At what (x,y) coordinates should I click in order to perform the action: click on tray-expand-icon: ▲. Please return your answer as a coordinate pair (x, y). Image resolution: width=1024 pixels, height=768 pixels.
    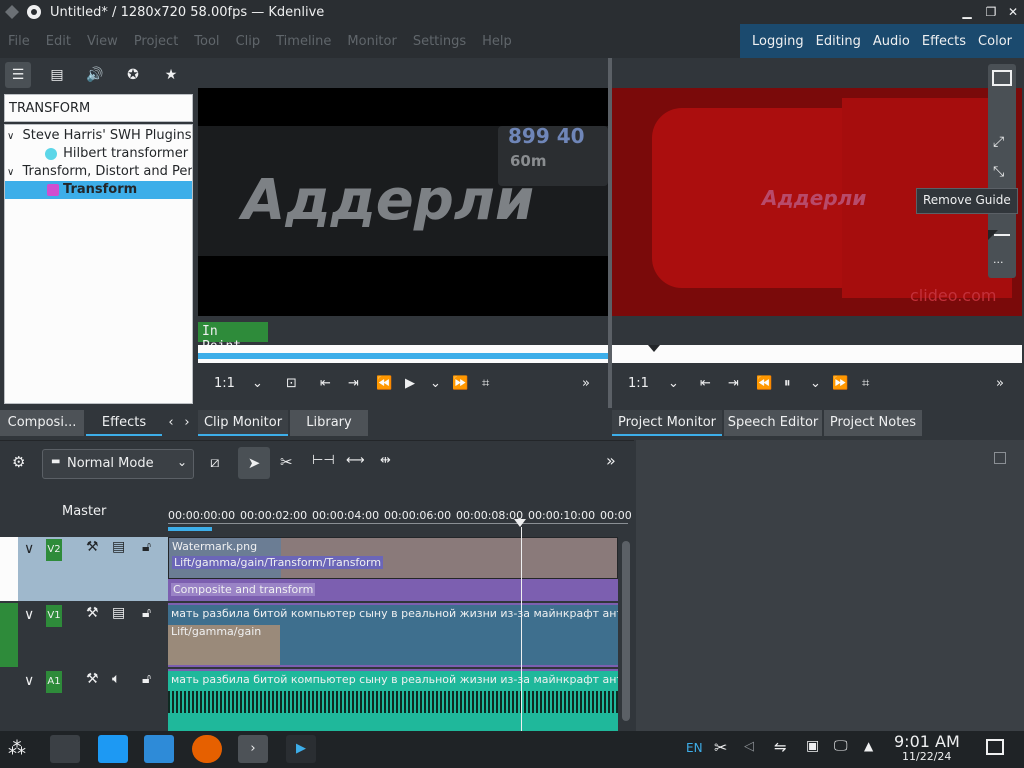
    Looking at the image, I should click on (868, 746).